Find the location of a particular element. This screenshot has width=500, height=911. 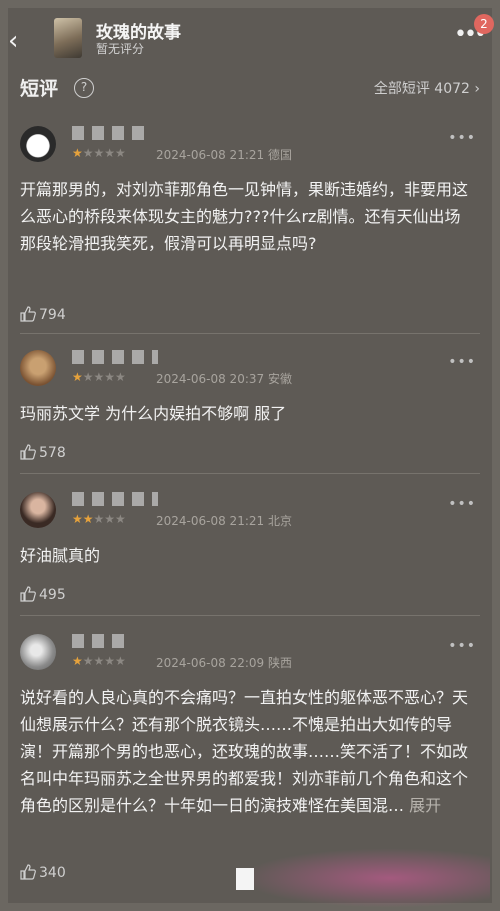

like-button: 578 is located at coordinates (43, 452).